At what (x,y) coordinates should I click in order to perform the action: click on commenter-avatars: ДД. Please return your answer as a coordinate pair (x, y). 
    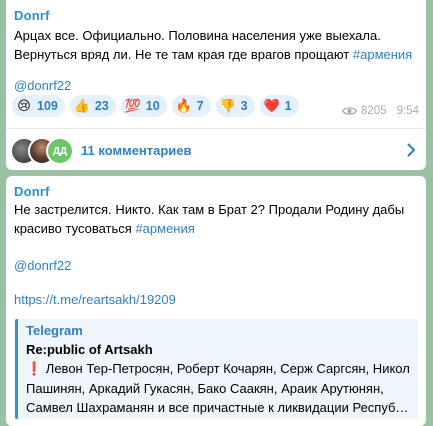
    Looking at the image, I should click on (42, 150).